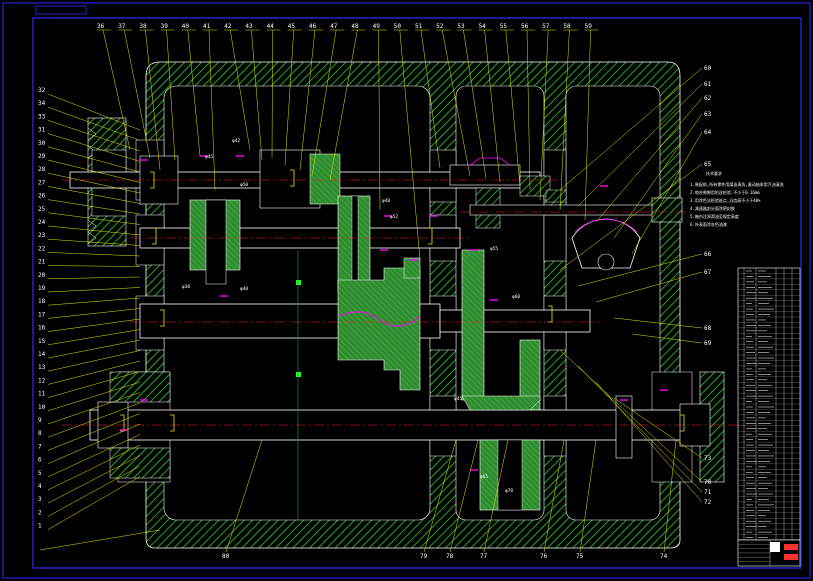 Image resolution: width=813 pixels, height=581 pixels. What do you see at coordinates (664, 556) in the screenshot?
I see `callout-number: 74` at bounding box center [664, 556].